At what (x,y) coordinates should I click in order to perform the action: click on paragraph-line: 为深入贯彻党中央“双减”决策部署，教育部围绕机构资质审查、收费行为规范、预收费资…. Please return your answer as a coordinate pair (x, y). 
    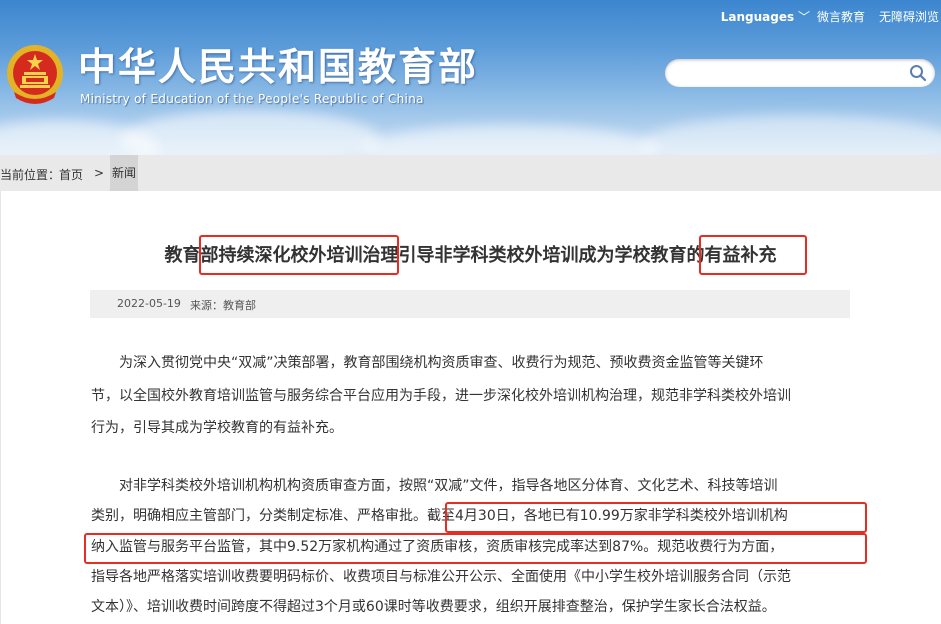
    Looking at the image, I should click on (441, 363).